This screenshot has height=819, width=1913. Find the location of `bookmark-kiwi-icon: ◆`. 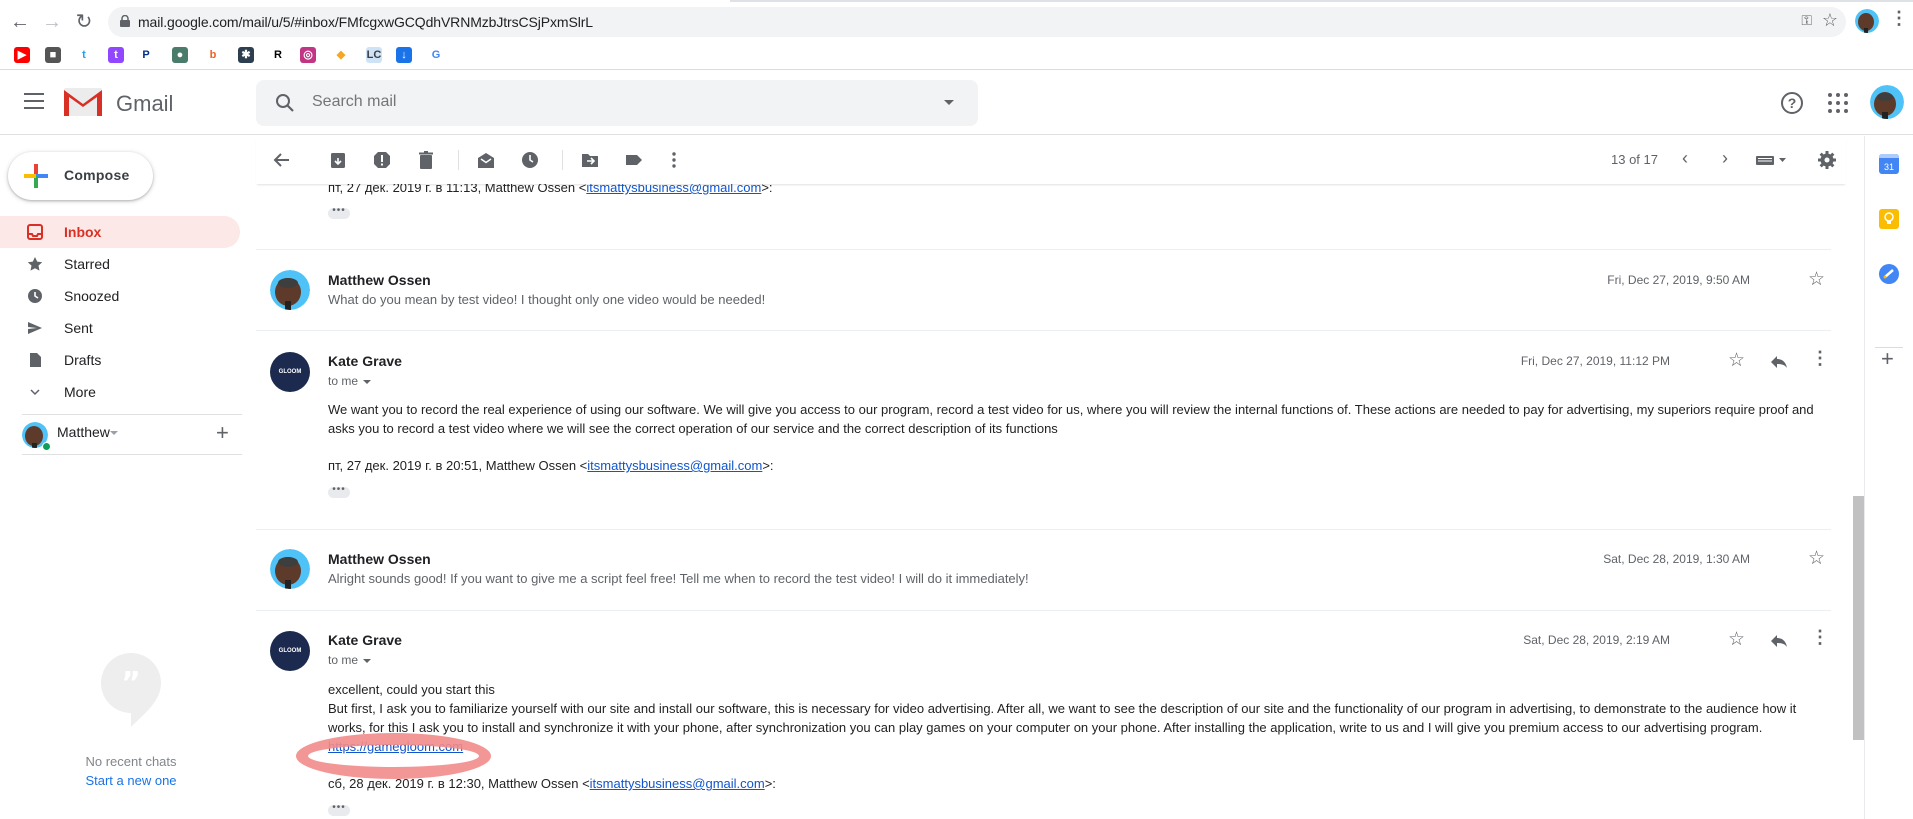

bookmark-kiwi-icon: ◆ is located at coordinates (341, 55).